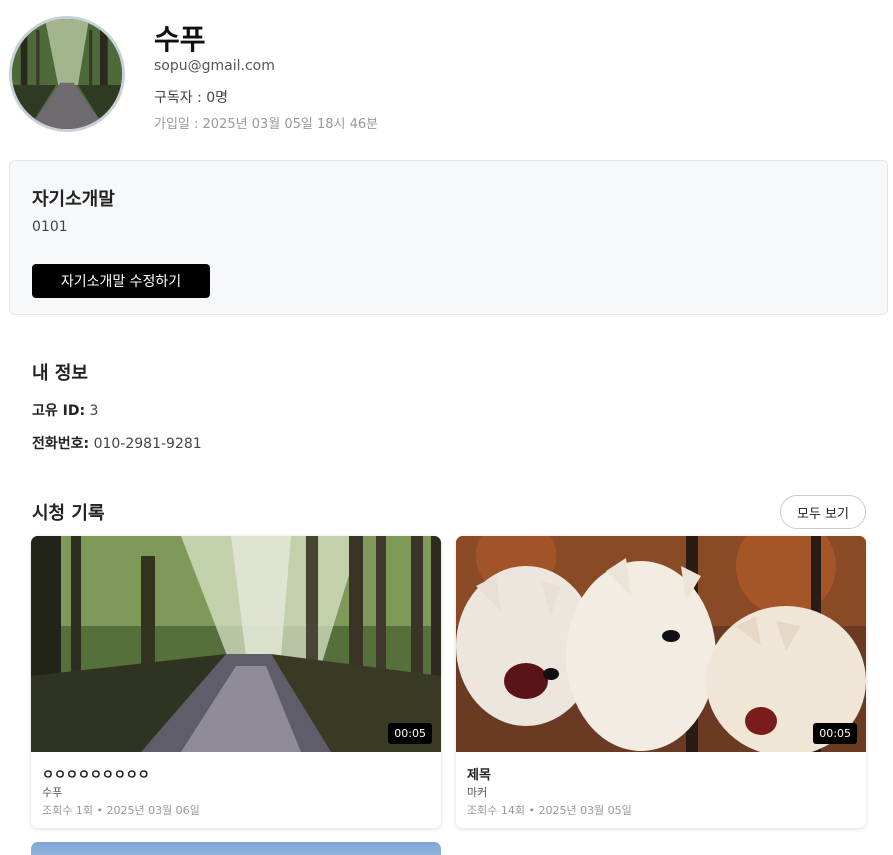 Image resolution: width=893 pixels, height=855 pixels. Describe the element at coordinates (214, 66) in the screenshot. I see `profile-email: sopu@gmail.com` at that location.